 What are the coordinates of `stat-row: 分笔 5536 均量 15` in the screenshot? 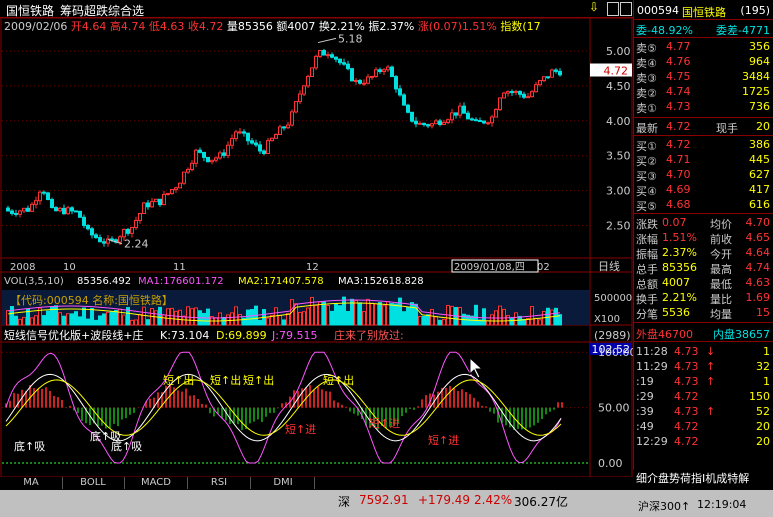 It's located at (703, 313).